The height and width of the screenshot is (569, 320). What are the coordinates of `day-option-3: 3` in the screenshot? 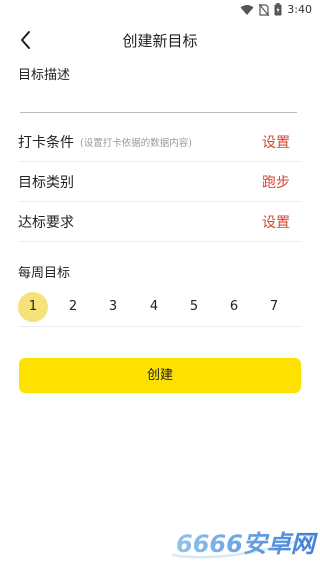 It's located at (113, 307).